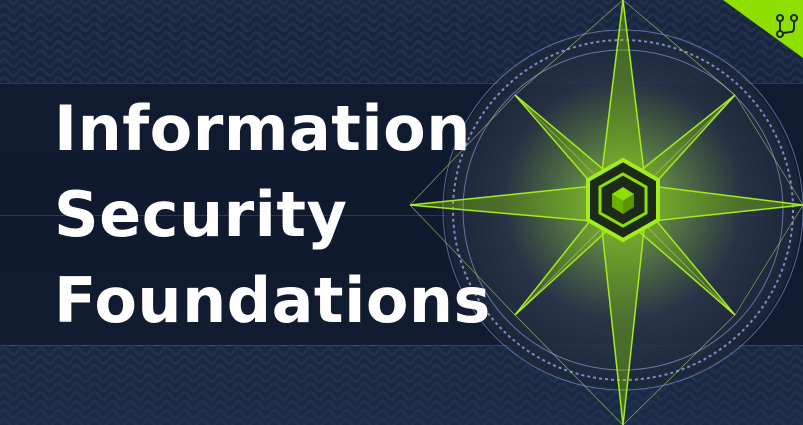 This screenshot has height=425, width=803. What do you see at coordinates (763, 29) in the screenshot?
I see `corner-badge` at bounding box center [763, 29].